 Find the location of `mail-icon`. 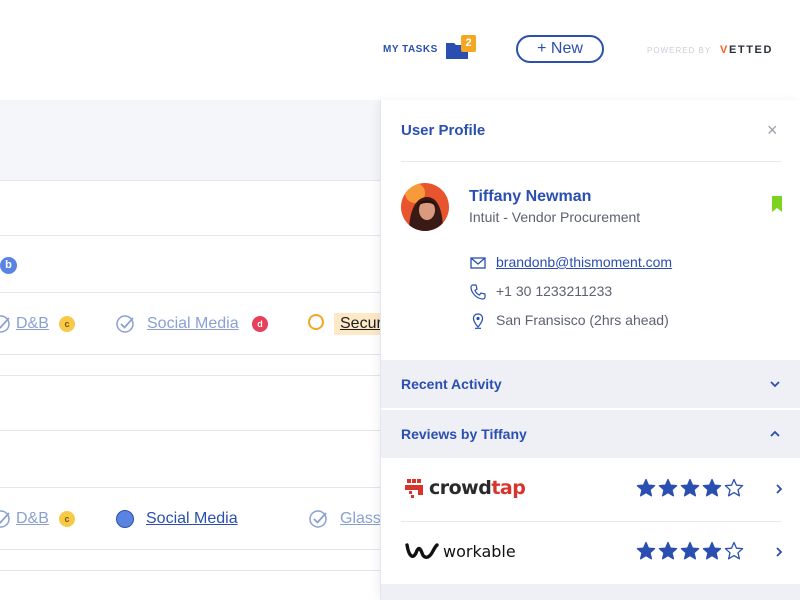

mail-icon is located at coordinates (478, 263).